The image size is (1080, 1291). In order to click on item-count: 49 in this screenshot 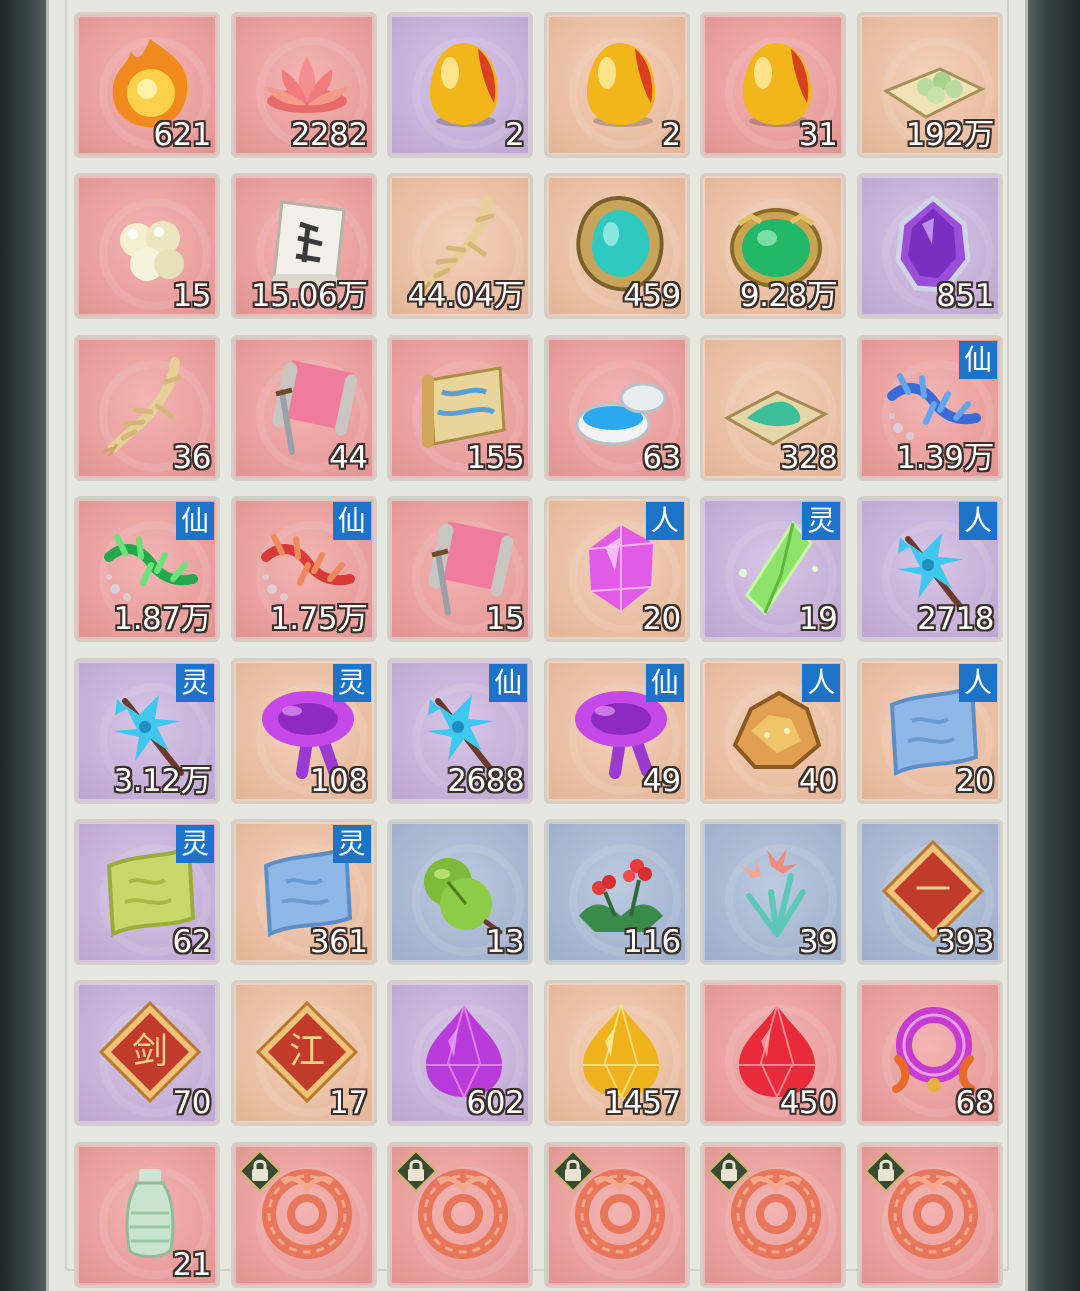, I will do `click(661, 780)`.